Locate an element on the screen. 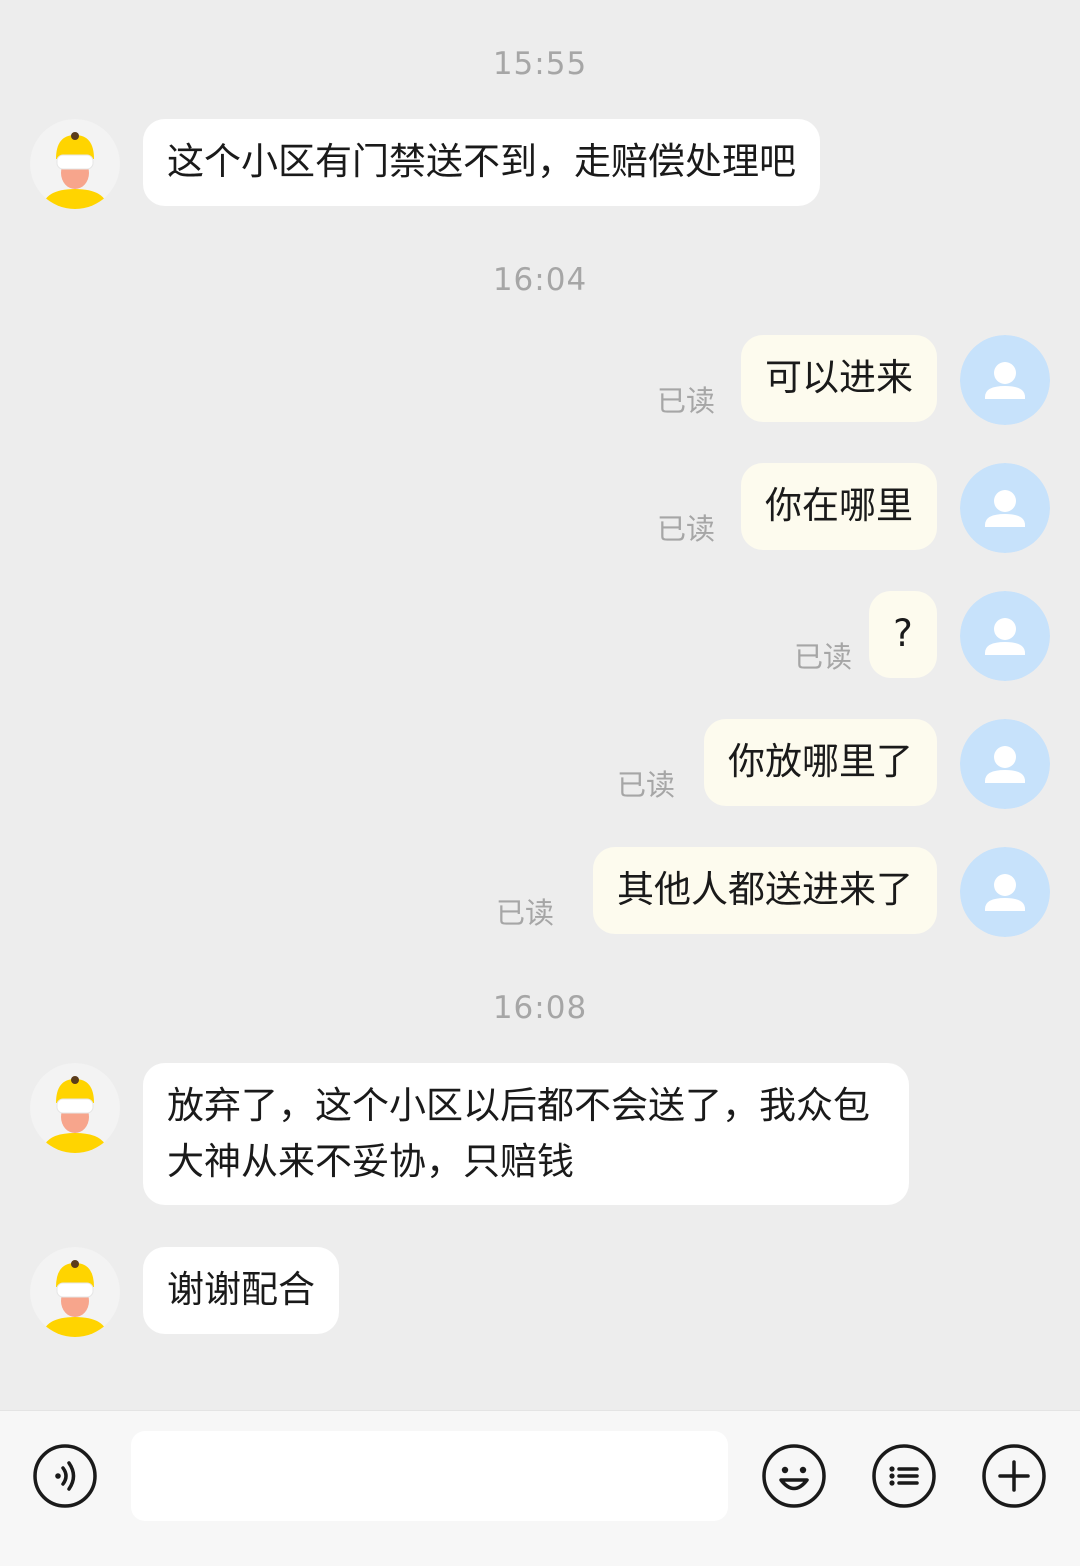  add-button is located at coordinates (1014, 1476).